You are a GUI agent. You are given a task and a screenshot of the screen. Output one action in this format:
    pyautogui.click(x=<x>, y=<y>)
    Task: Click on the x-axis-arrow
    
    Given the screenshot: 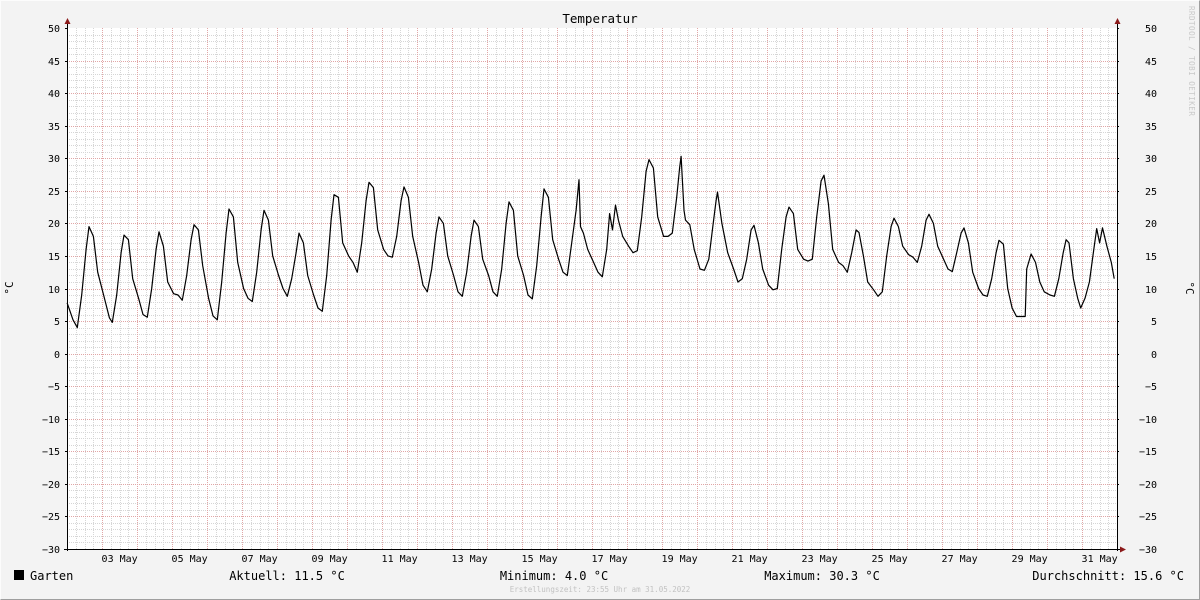 What is the action you would take?
    pyautogui.click(x=1123, y=549)
    